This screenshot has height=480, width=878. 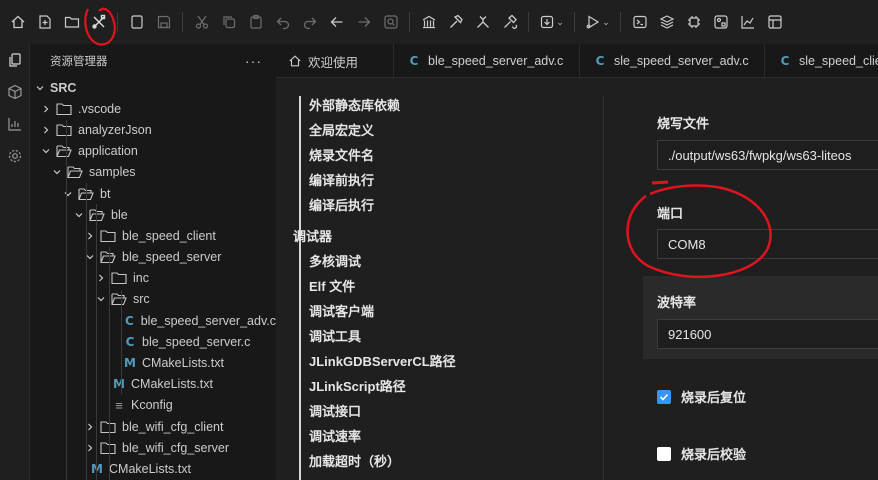 What do you see at coordinates (767, 334) in the screenshot?
I see `baud-rate-input: 921600` at bounding box center [767, 334].